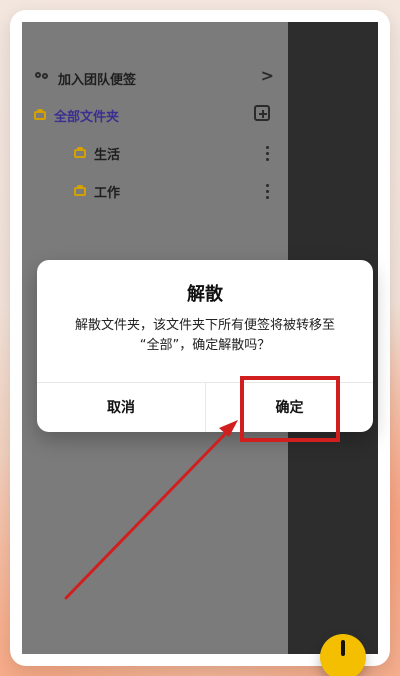 The width and height of the screenshot is (400, 676). I want to click on drawer-item-label: 生活, so click(107, 155).